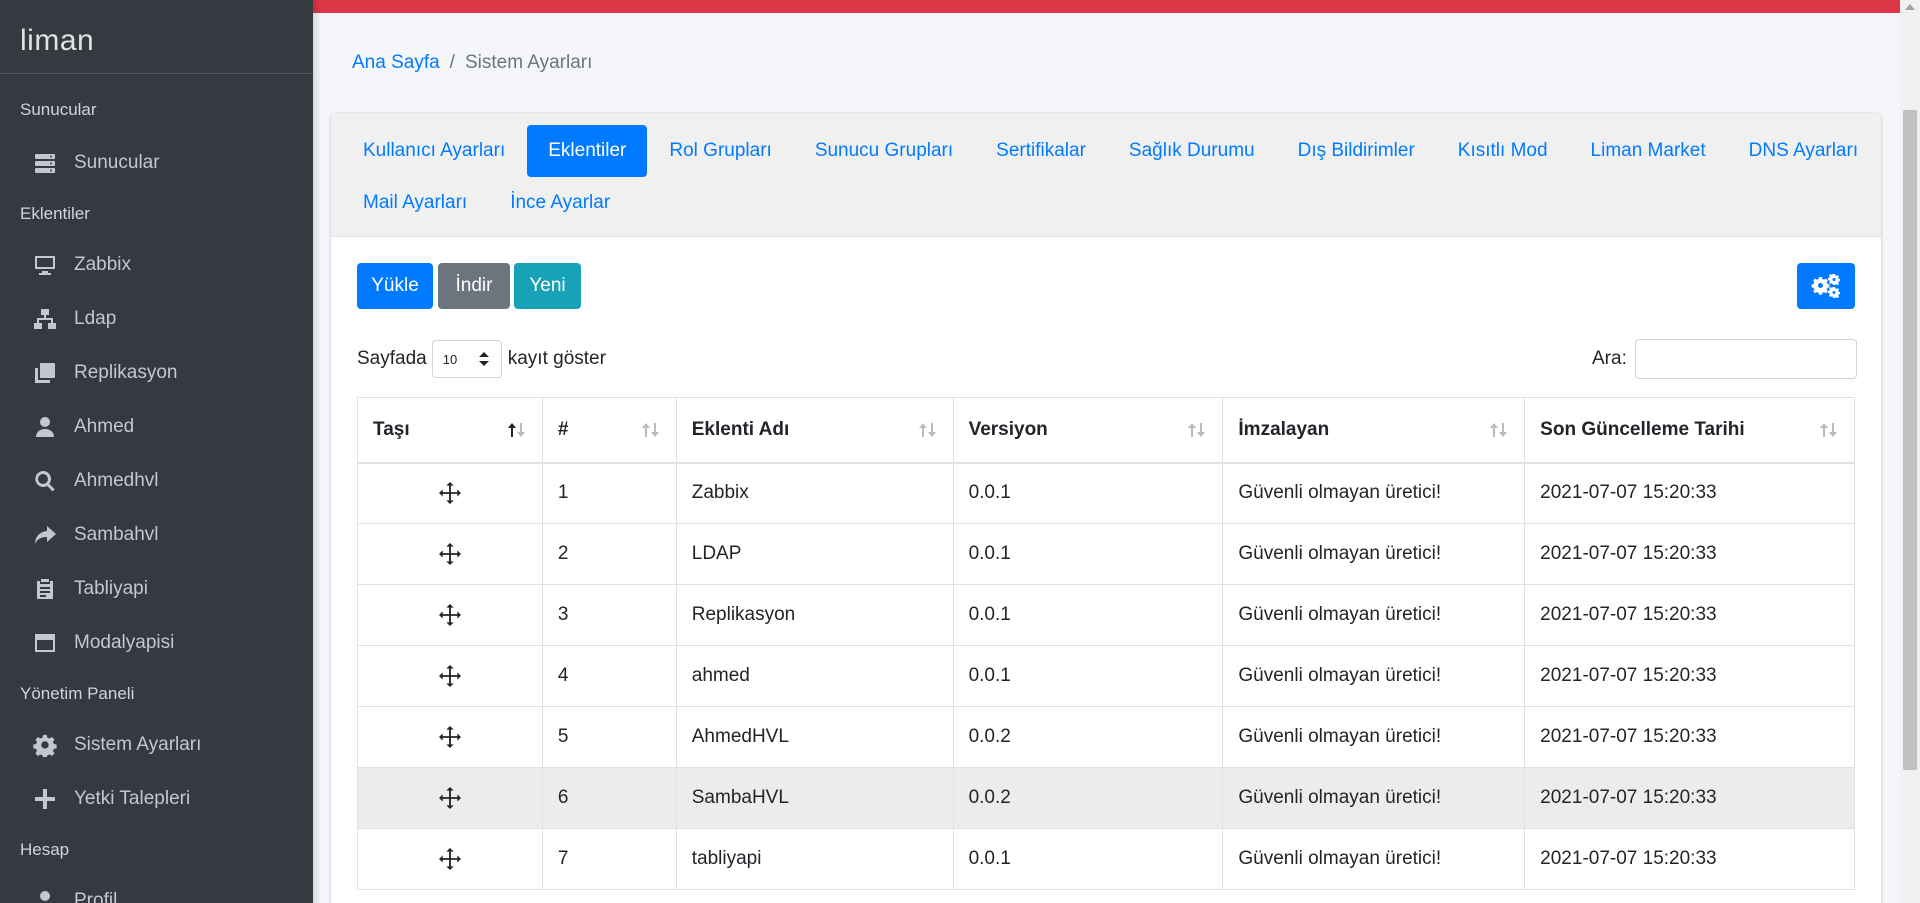 The width and height of the screenshot is (1920, 903). Describe the element at coordinates (1648, 151) in the screenshot. I see `tab-liman-market: Liman Market` at that location.